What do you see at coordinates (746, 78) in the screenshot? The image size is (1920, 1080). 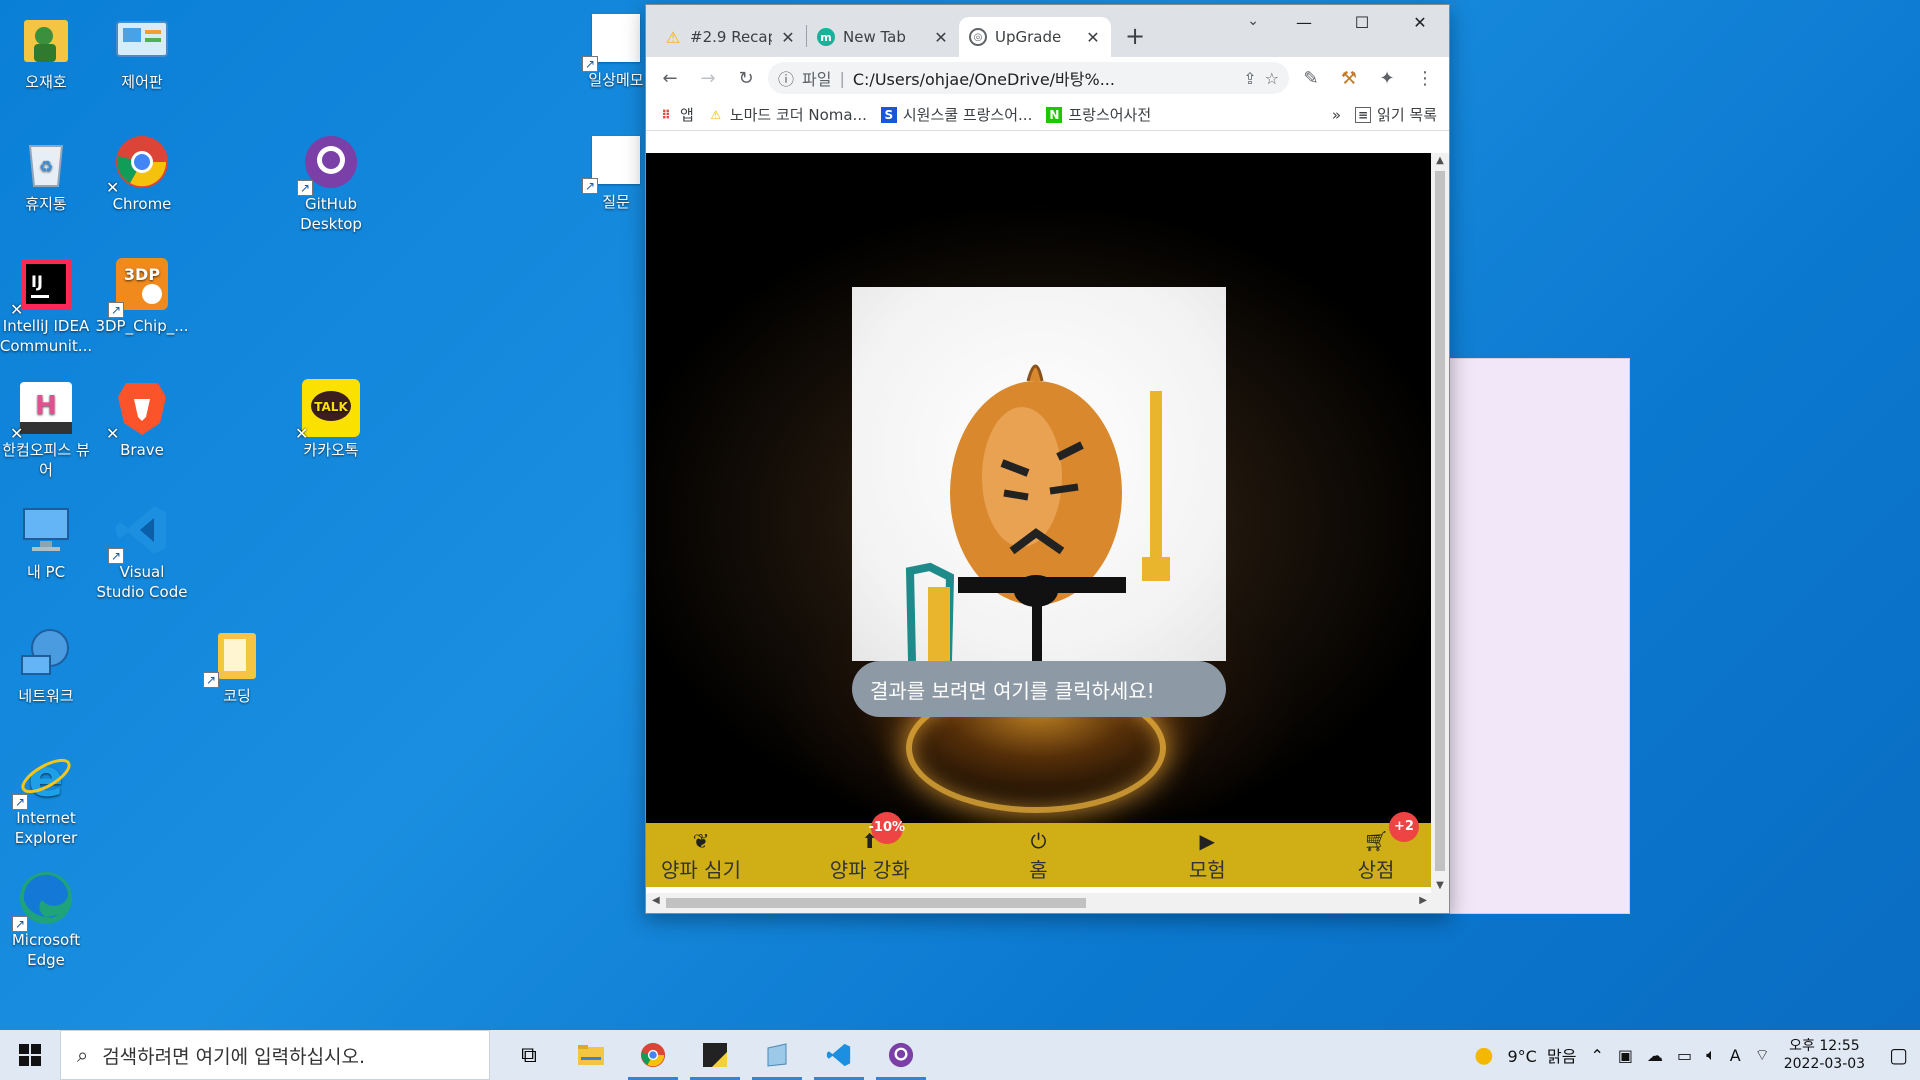 I see `reload-icon: ↻` at bounding box center [746, 78].